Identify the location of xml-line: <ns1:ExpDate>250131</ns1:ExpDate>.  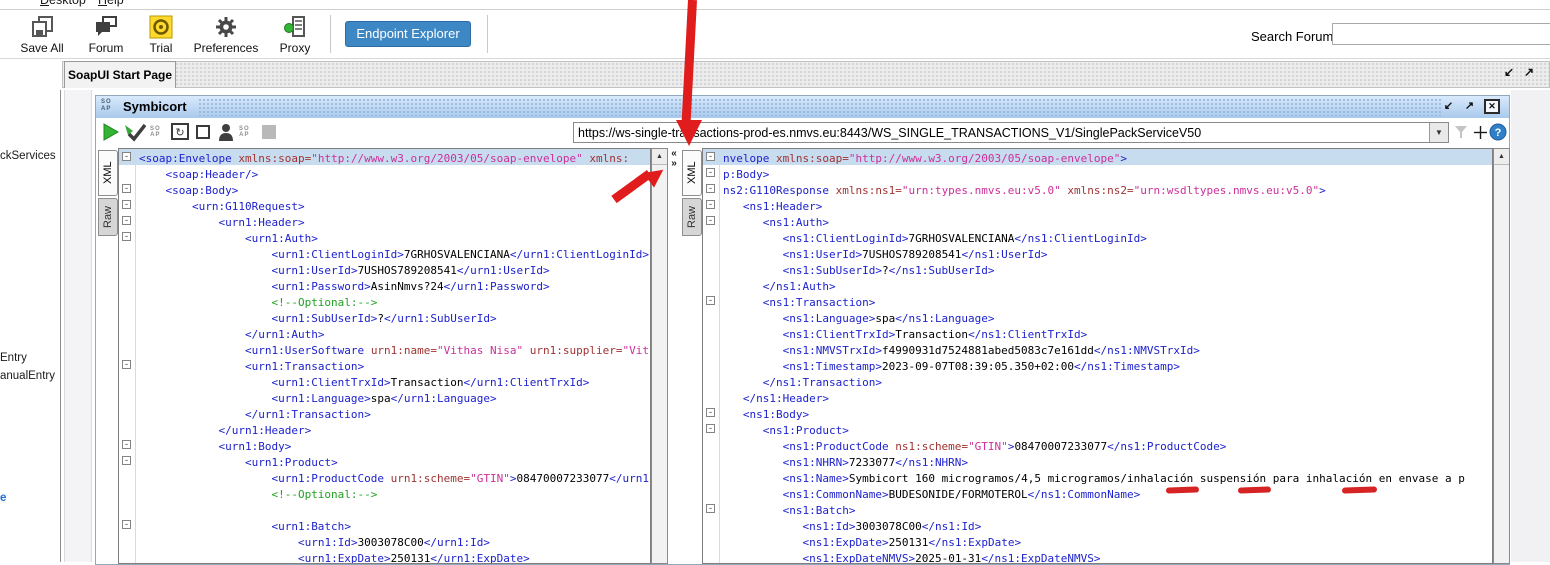
(912, 542).